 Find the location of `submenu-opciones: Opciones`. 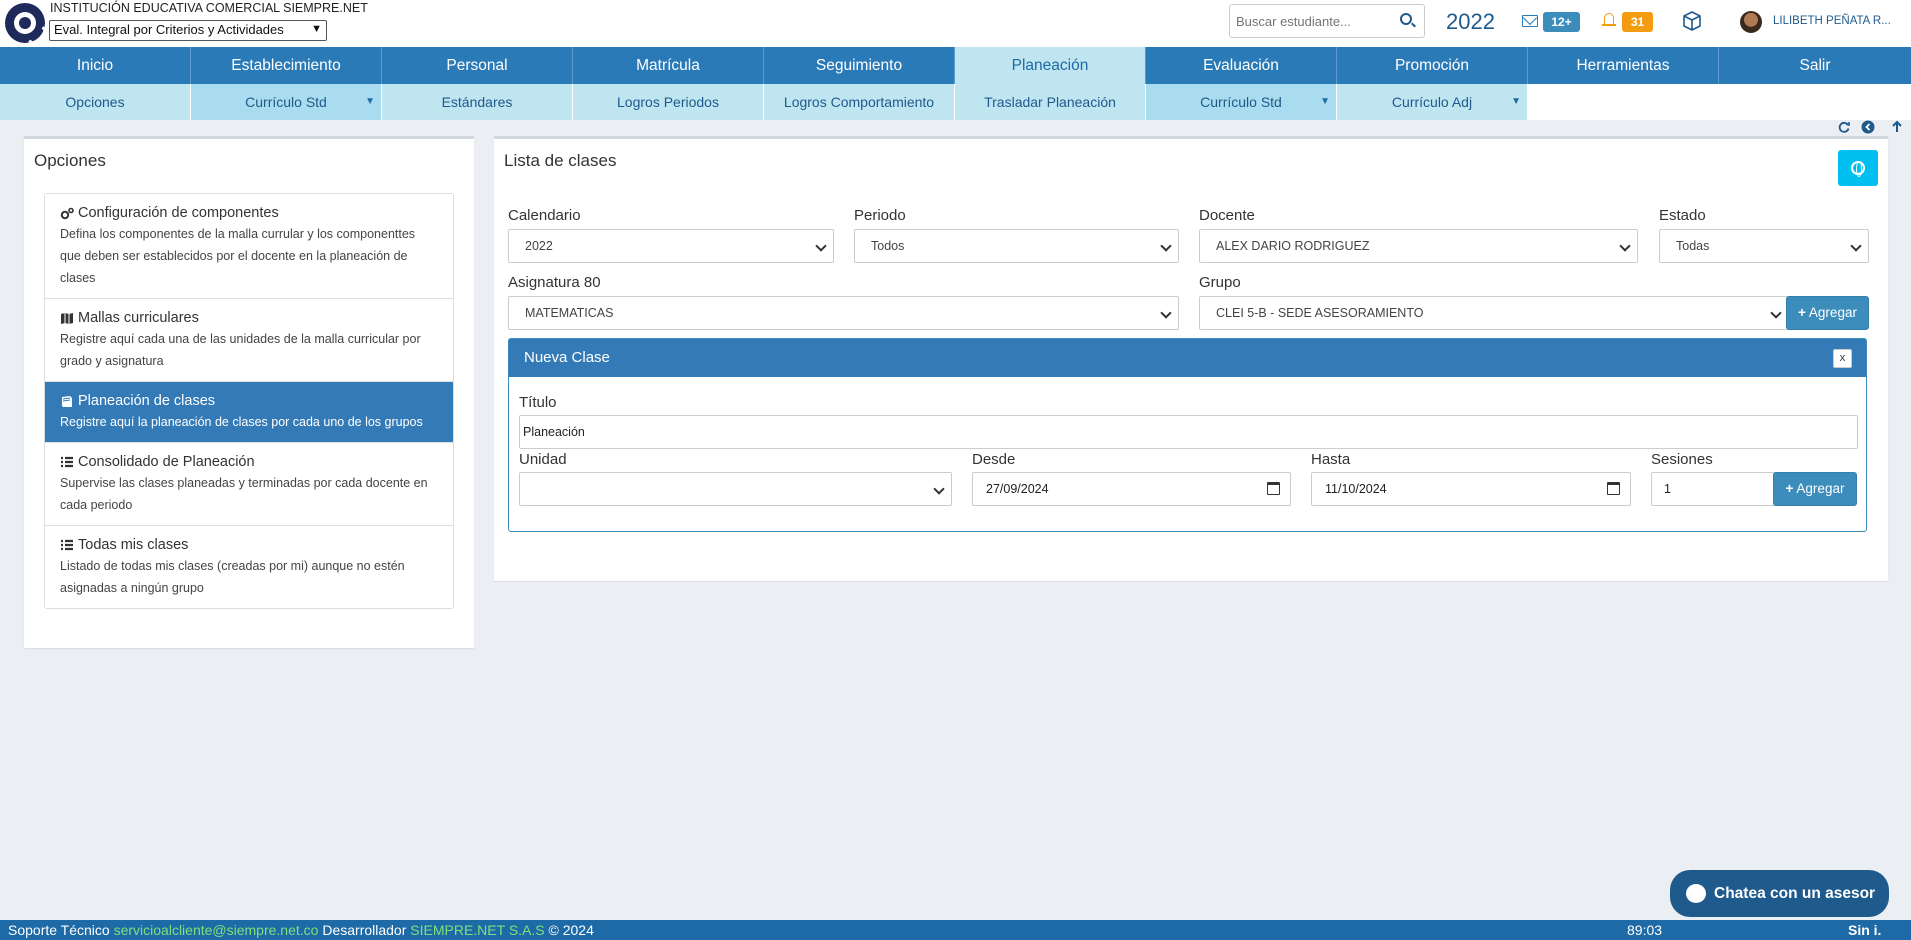

submenu-opciones: Opciones is located at coordinates (95, 102).